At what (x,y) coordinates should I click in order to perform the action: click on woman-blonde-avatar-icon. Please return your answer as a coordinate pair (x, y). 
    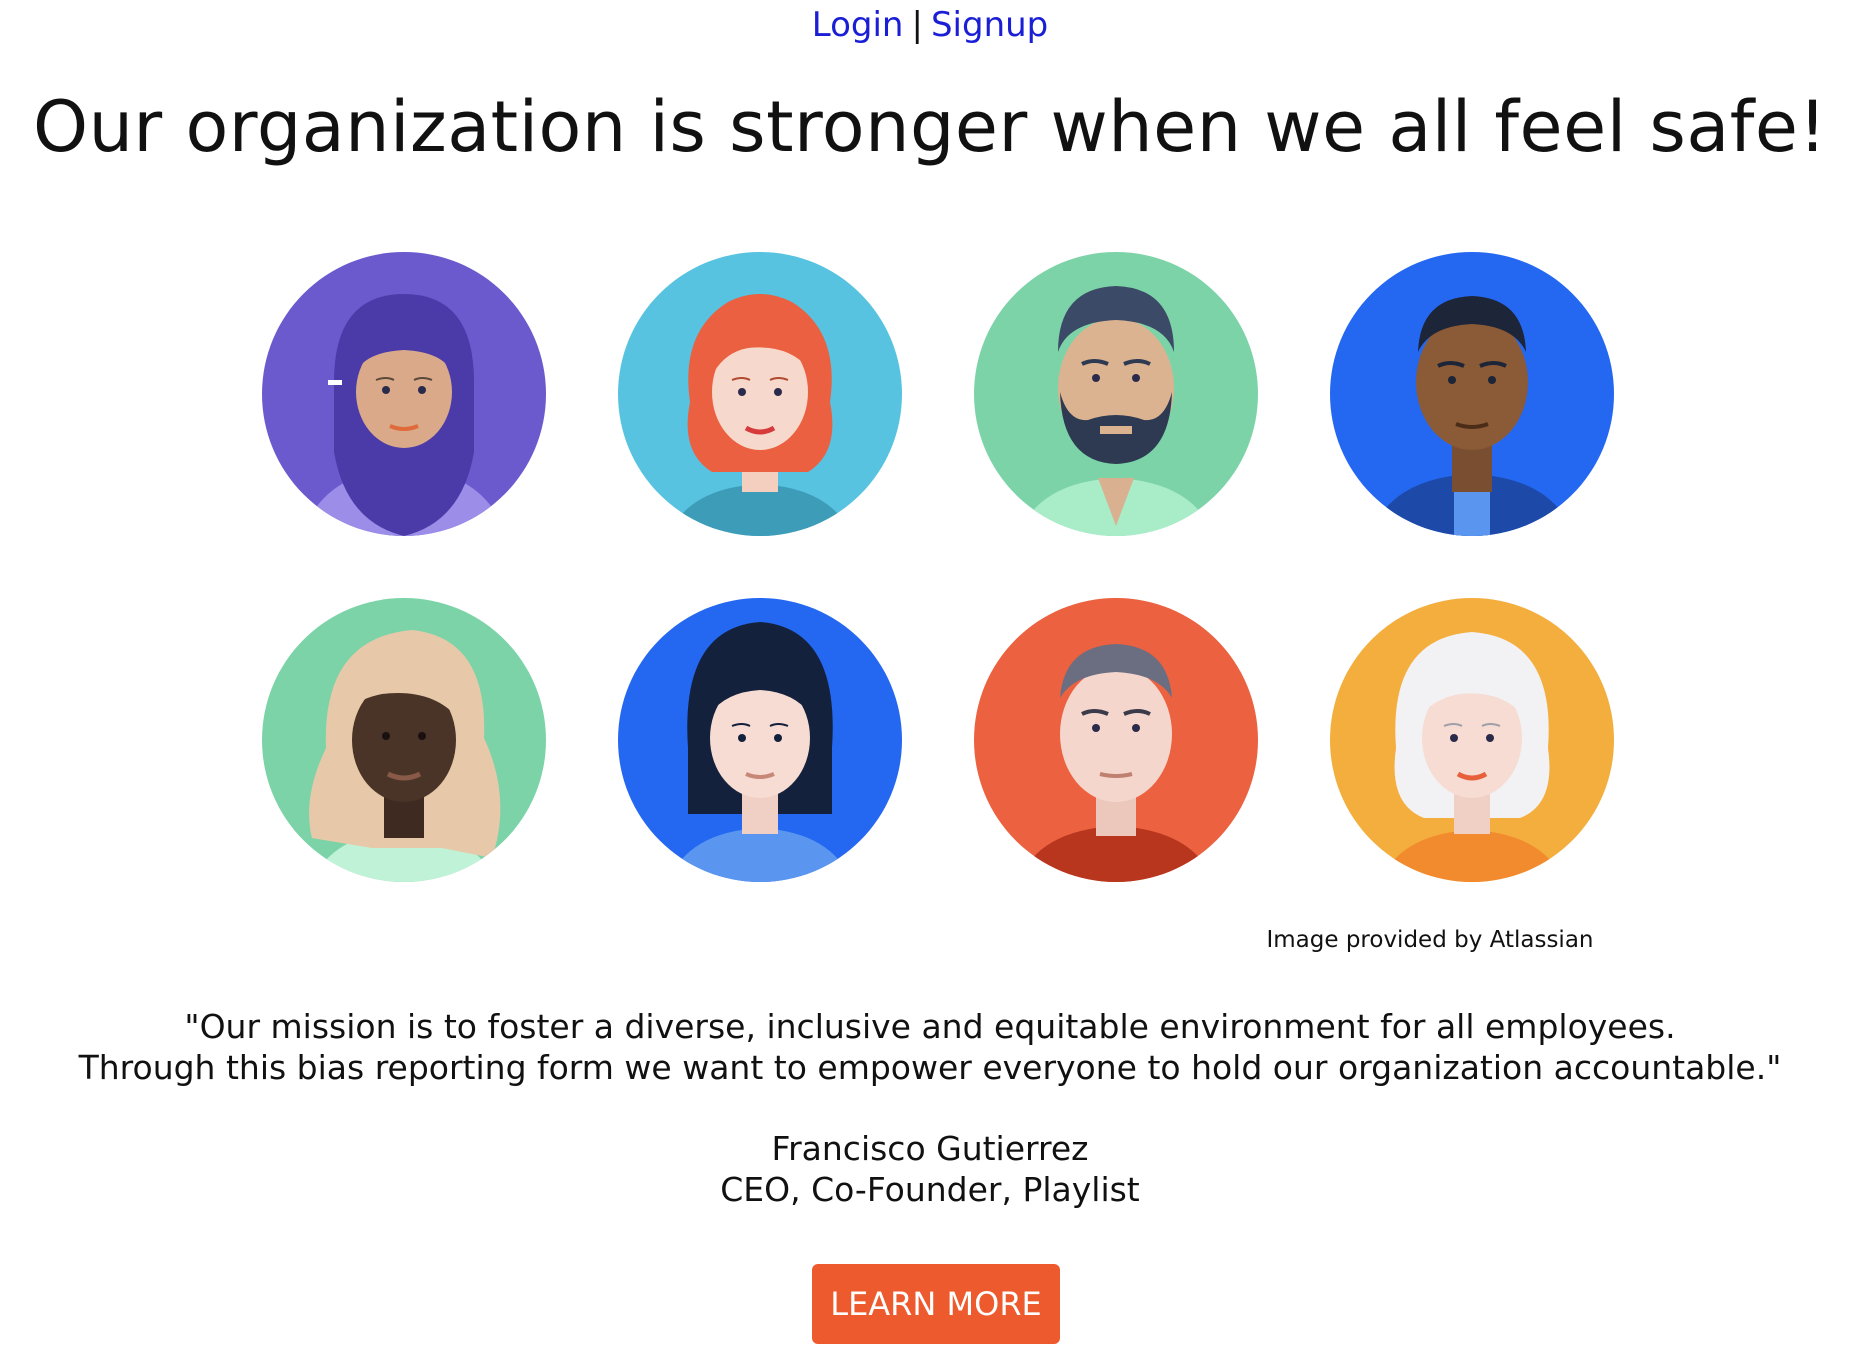
    Looking at the image, I should click on (404, 740).